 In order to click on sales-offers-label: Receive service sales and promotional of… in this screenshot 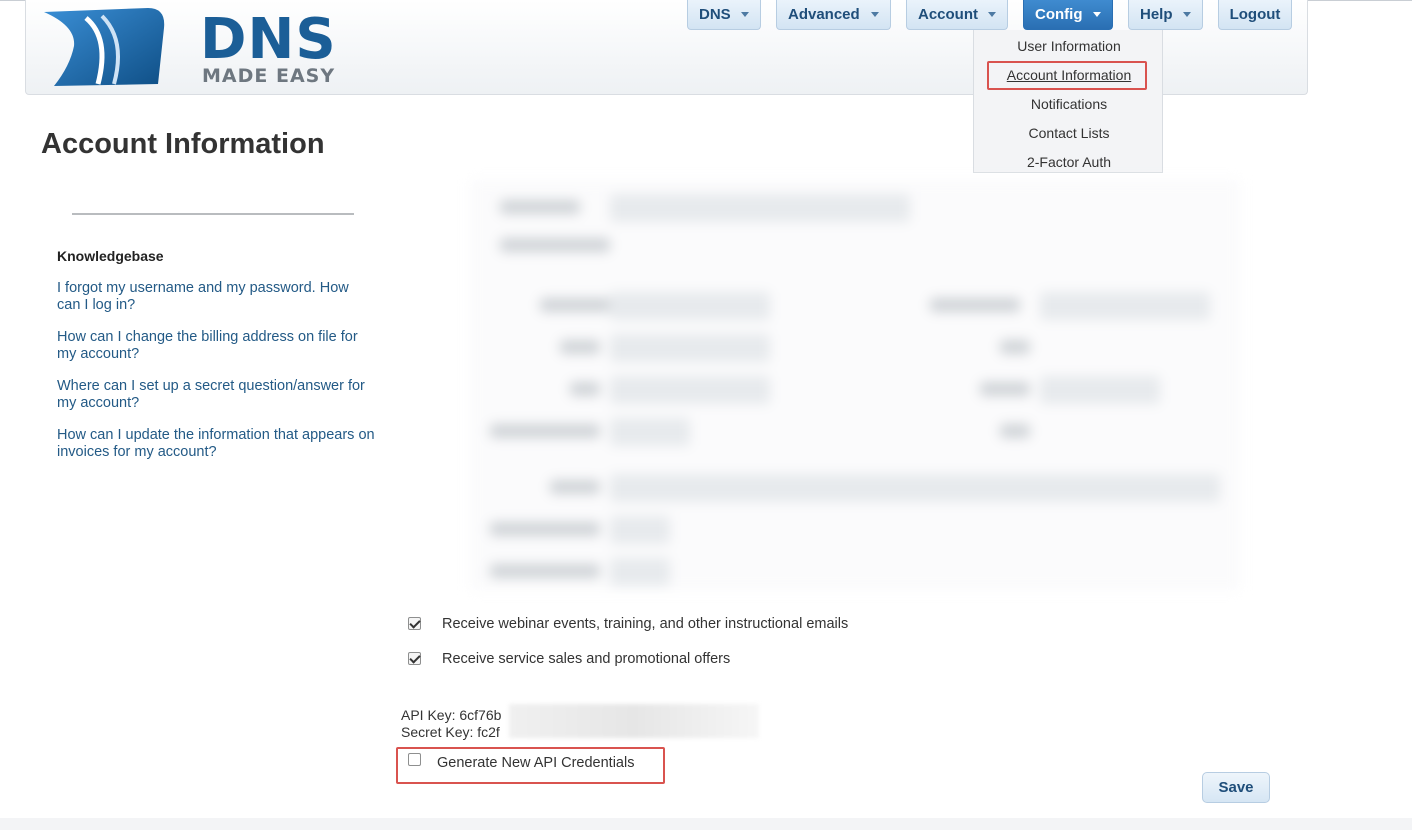, I will do `click(586, 659)`.